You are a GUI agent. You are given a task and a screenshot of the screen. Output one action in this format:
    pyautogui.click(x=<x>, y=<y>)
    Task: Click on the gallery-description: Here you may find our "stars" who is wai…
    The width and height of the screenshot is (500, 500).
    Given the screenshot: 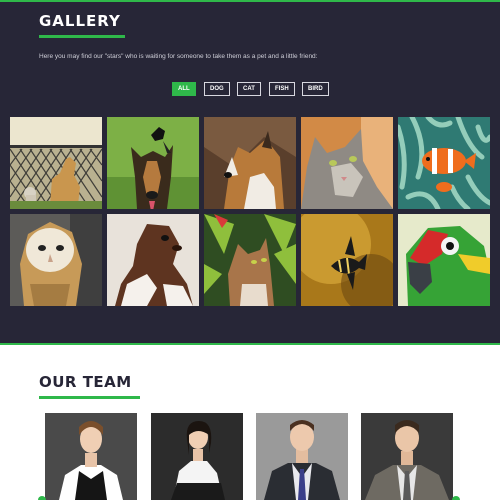 What is the action you would take?
    pyautogui.click(x=178, y=56)
    